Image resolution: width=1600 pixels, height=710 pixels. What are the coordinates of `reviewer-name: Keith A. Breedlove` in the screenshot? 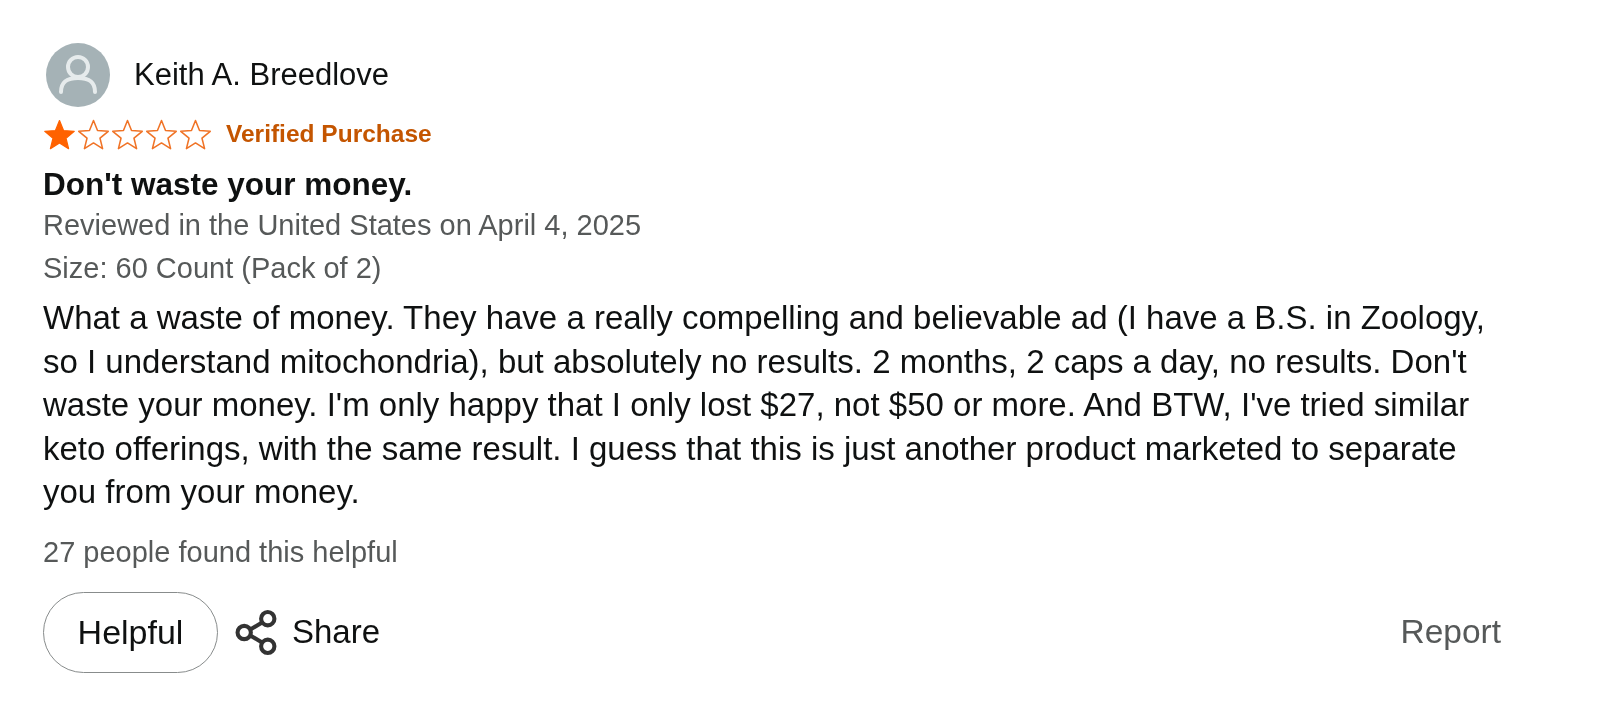 It's located at (262, 75).